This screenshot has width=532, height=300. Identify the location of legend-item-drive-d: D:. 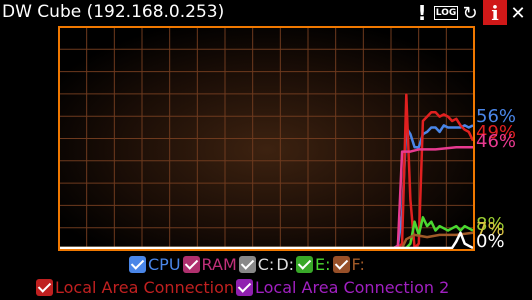
(285, 264).